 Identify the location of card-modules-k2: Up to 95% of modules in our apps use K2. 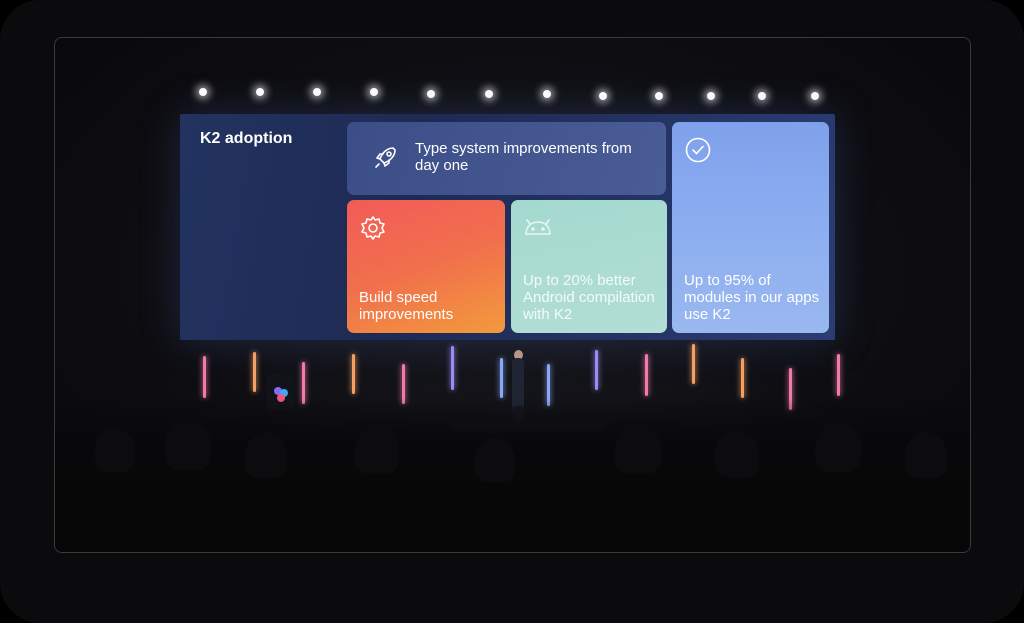
(750, 227).